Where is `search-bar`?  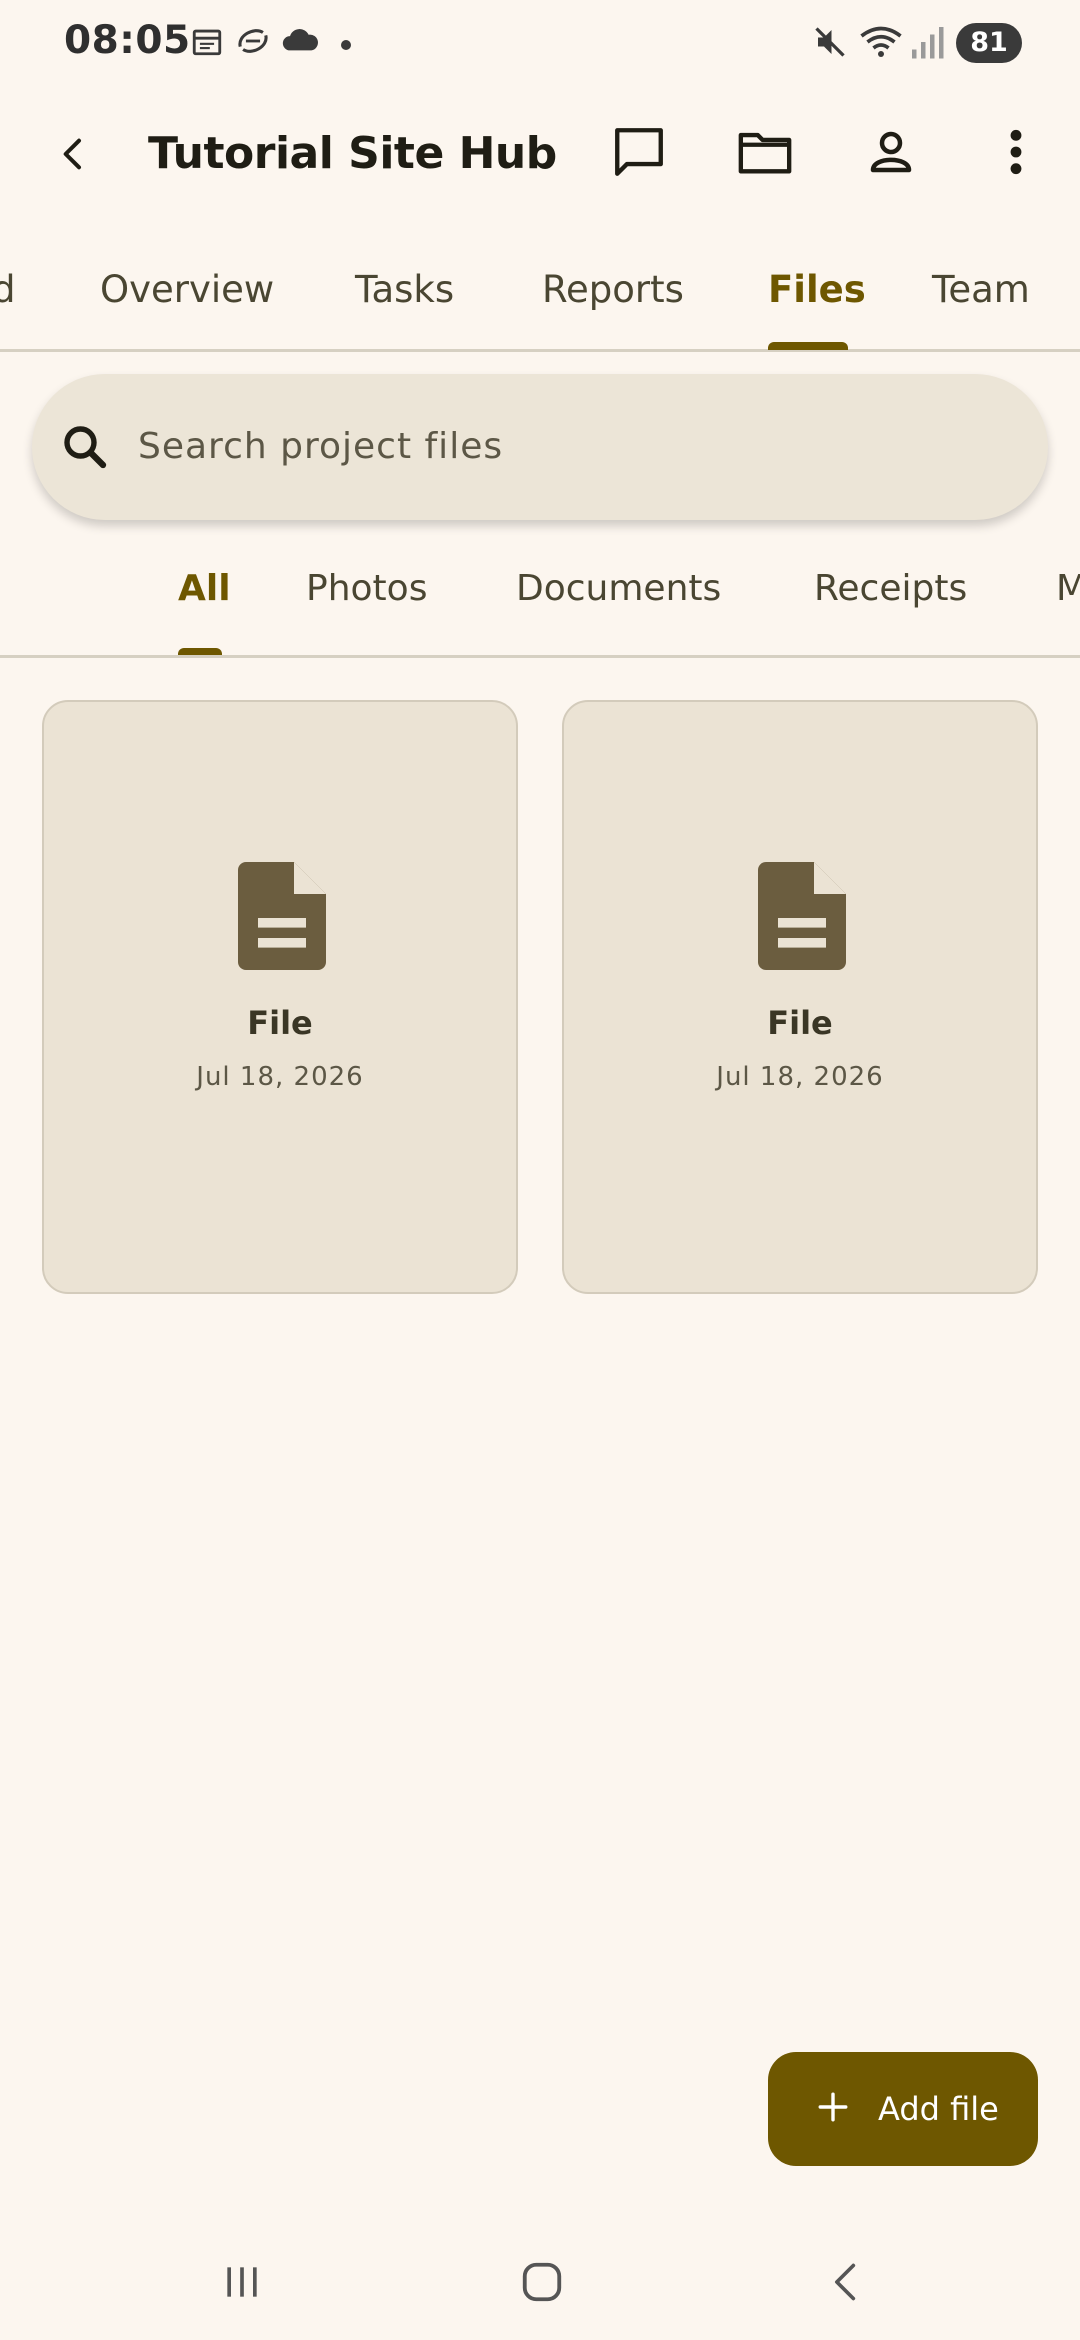 search-bar is located at coordinates (540, 447).